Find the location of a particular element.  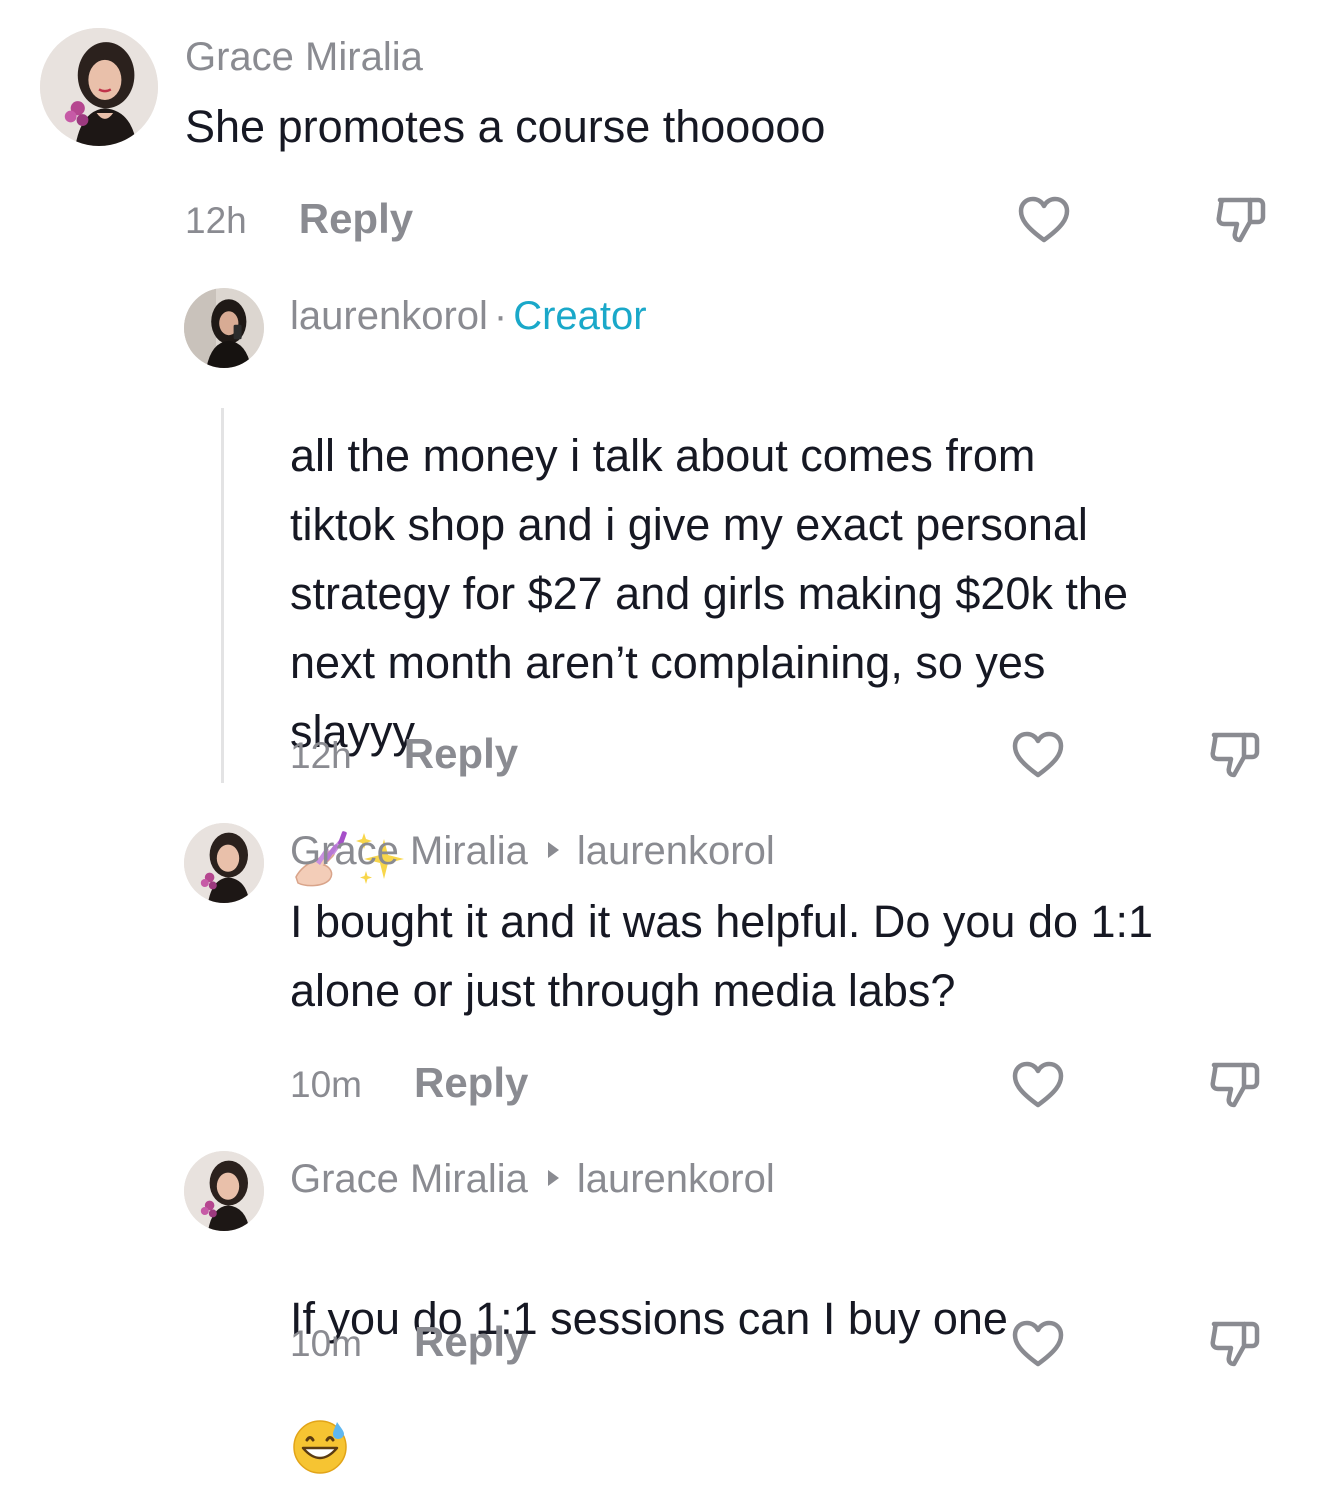

comment-username: Grace Miralia is located at coordinates (304, 57).